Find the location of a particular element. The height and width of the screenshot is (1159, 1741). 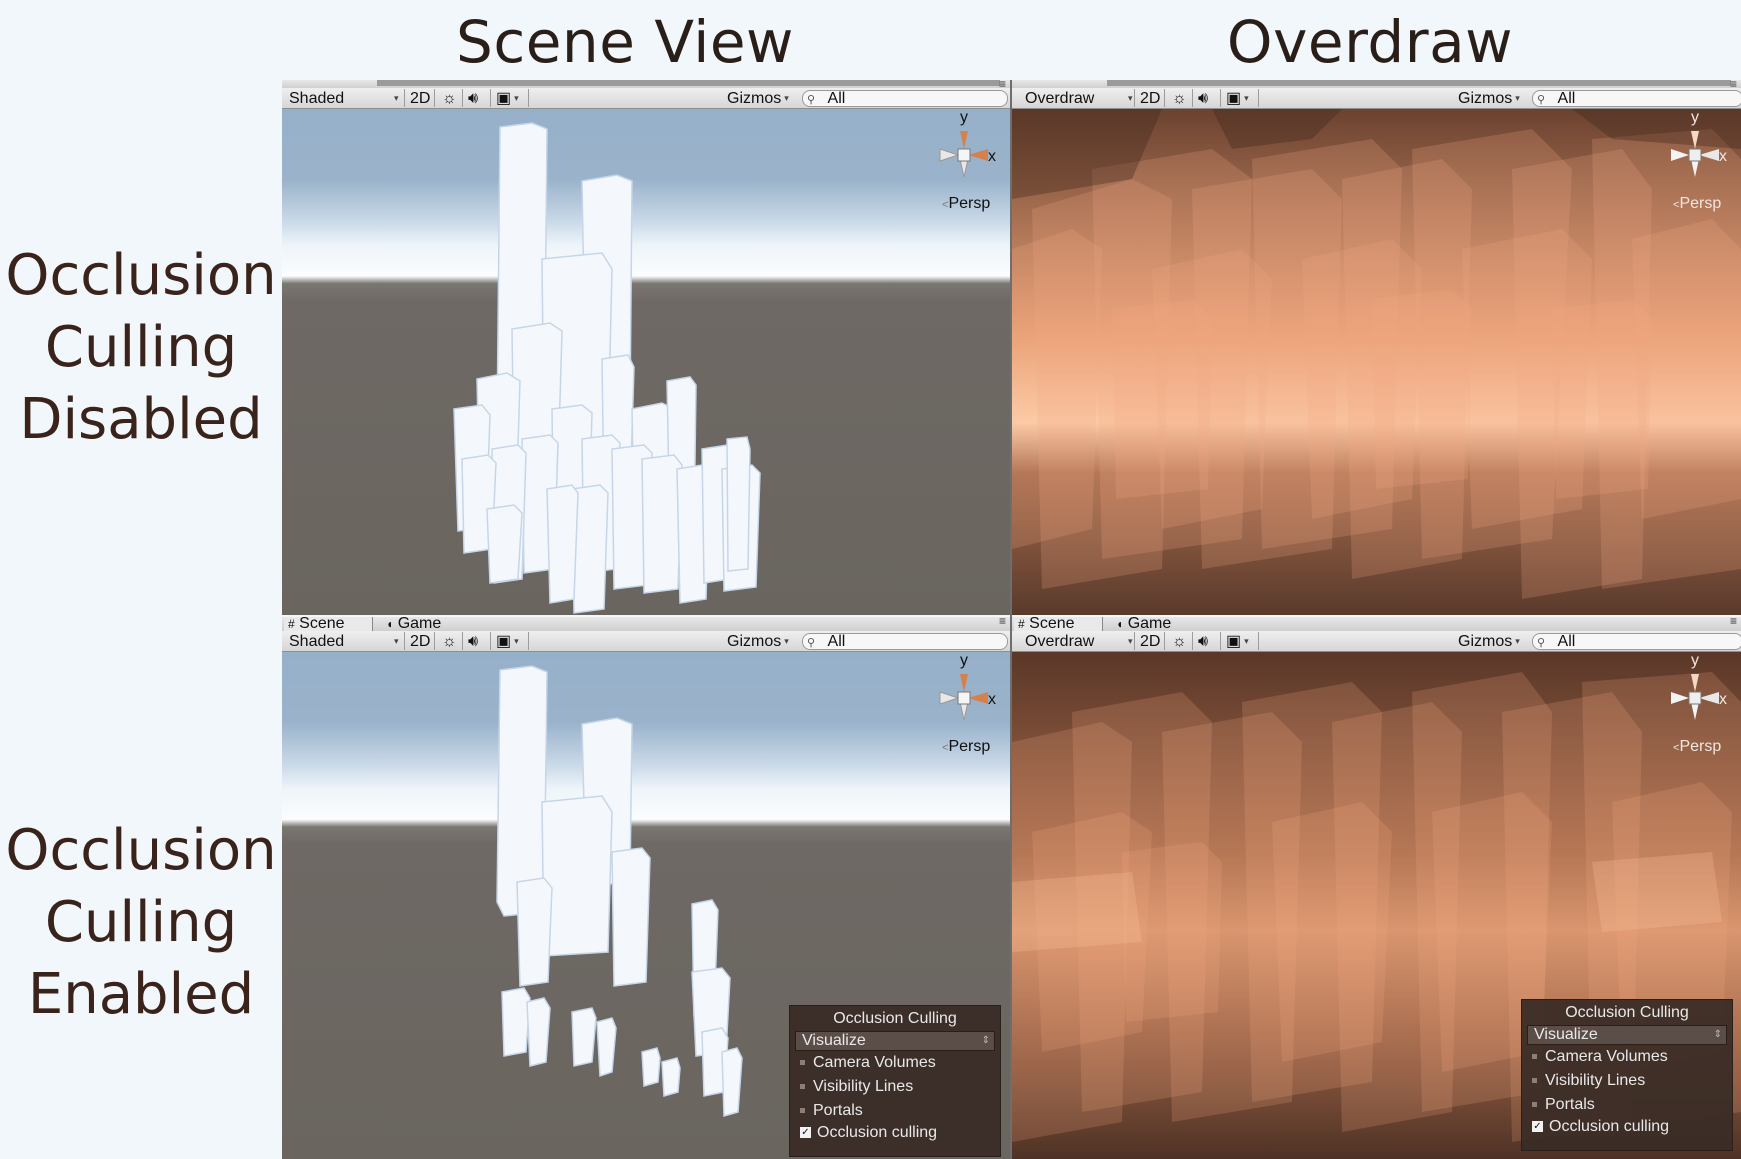

row-label-disabled-line3: Disabled is located at coordinates (141, 419).